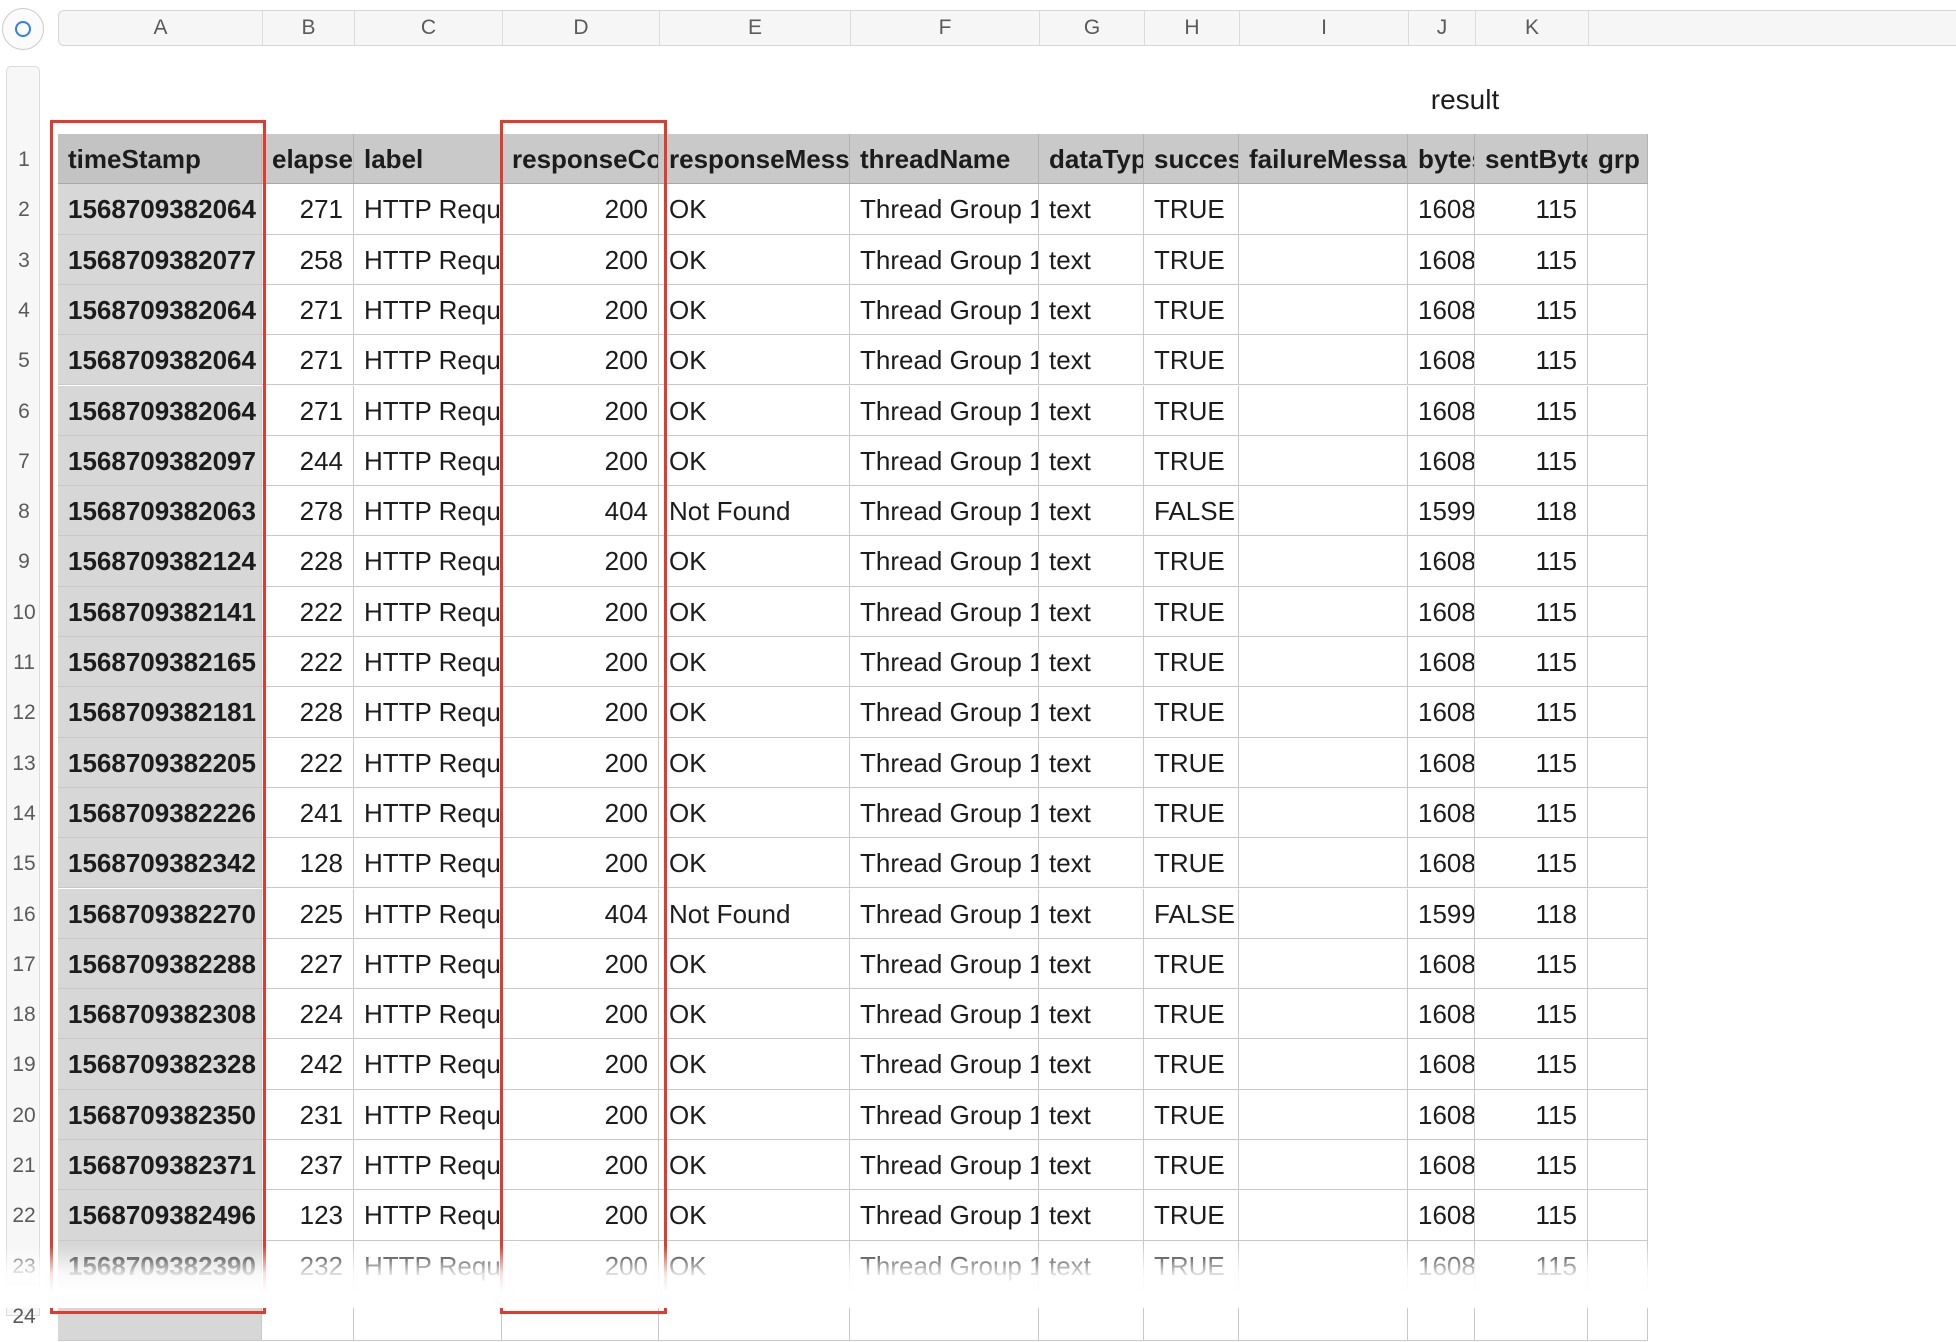 The width and height of the screenshot is (1956, 1342). Describe the element at coordinates (308, 461) in the screenshot. I see `table-cell: 244` at that location.